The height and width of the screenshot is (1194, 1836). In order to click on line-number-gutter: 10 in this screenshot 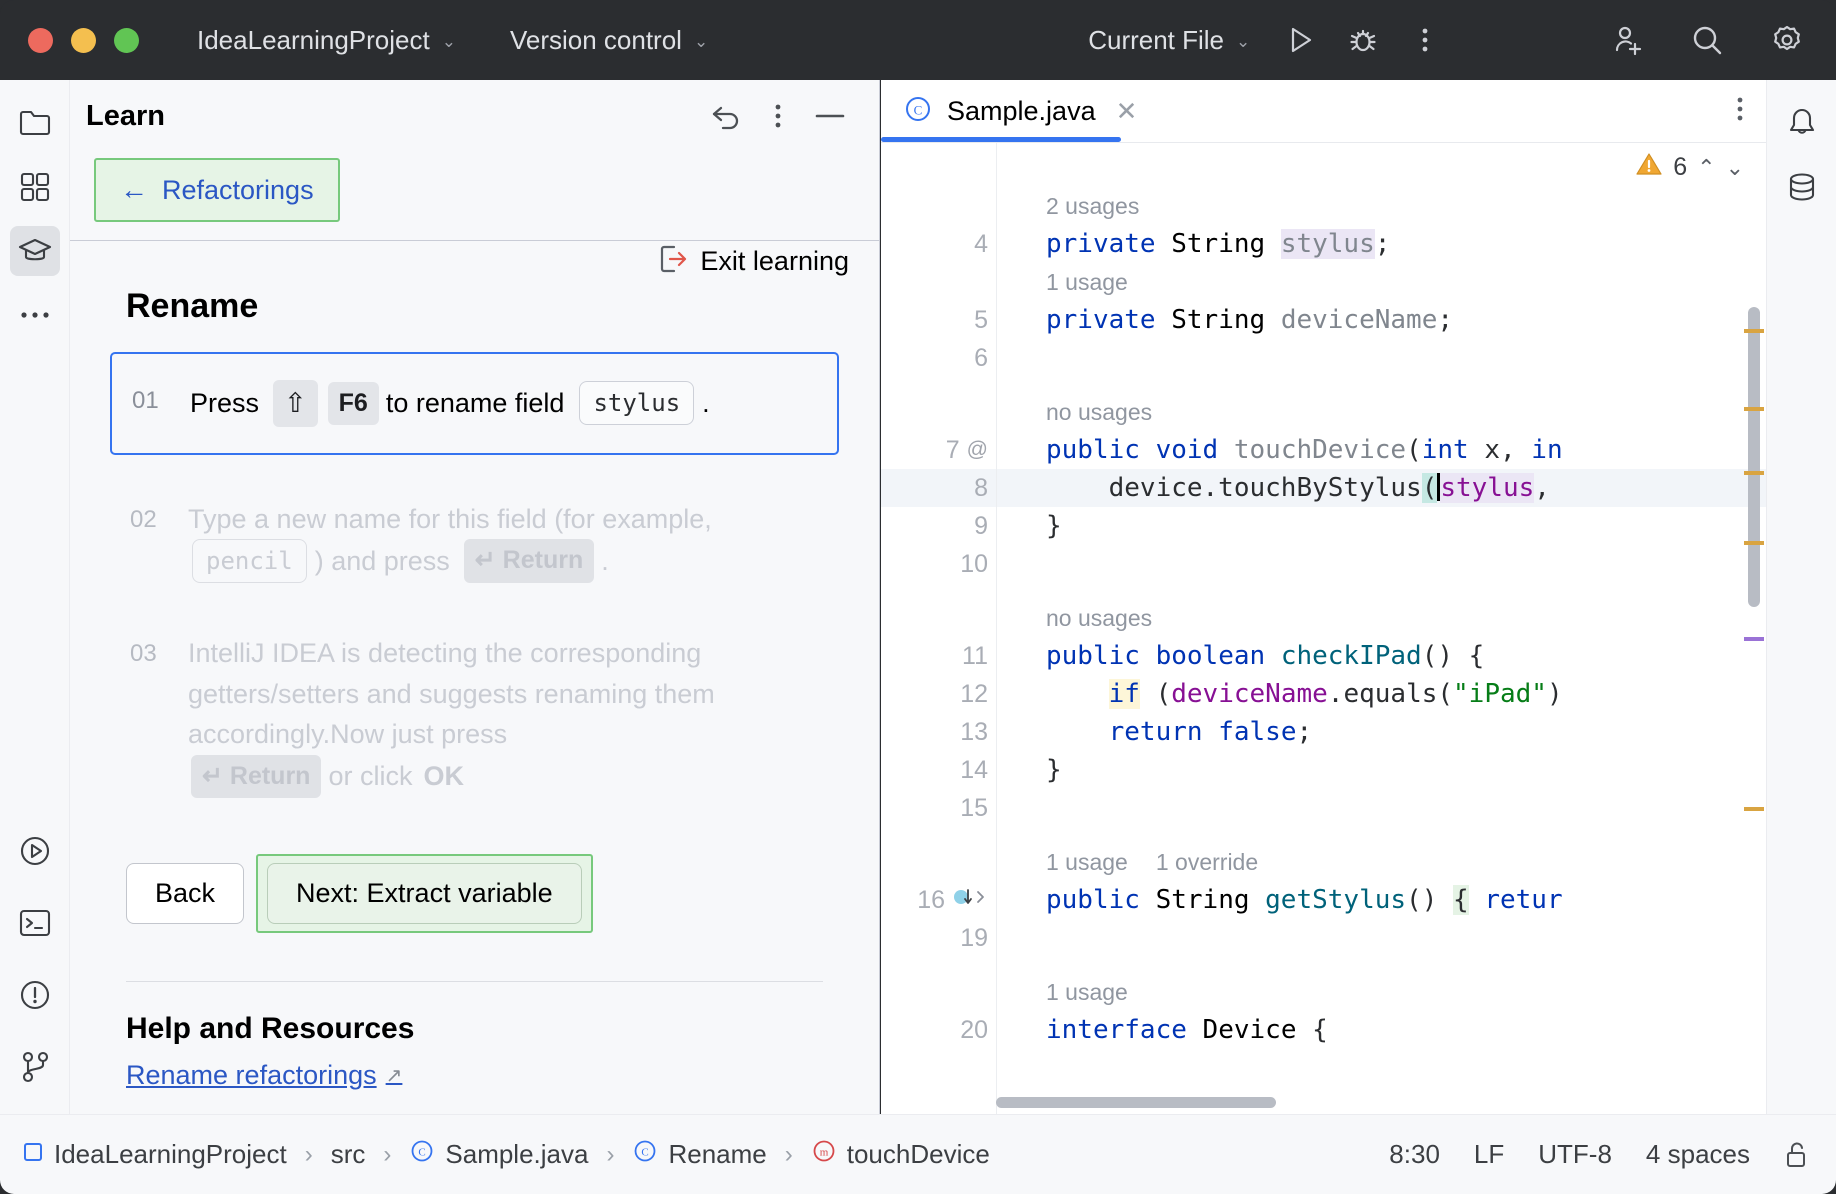, I will do `click(938, 564)`.